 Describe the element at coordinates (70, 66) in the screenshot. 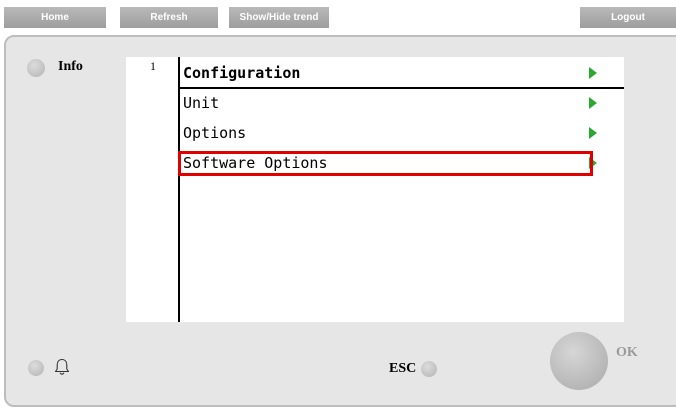

I see `info-label: Info` at that location.